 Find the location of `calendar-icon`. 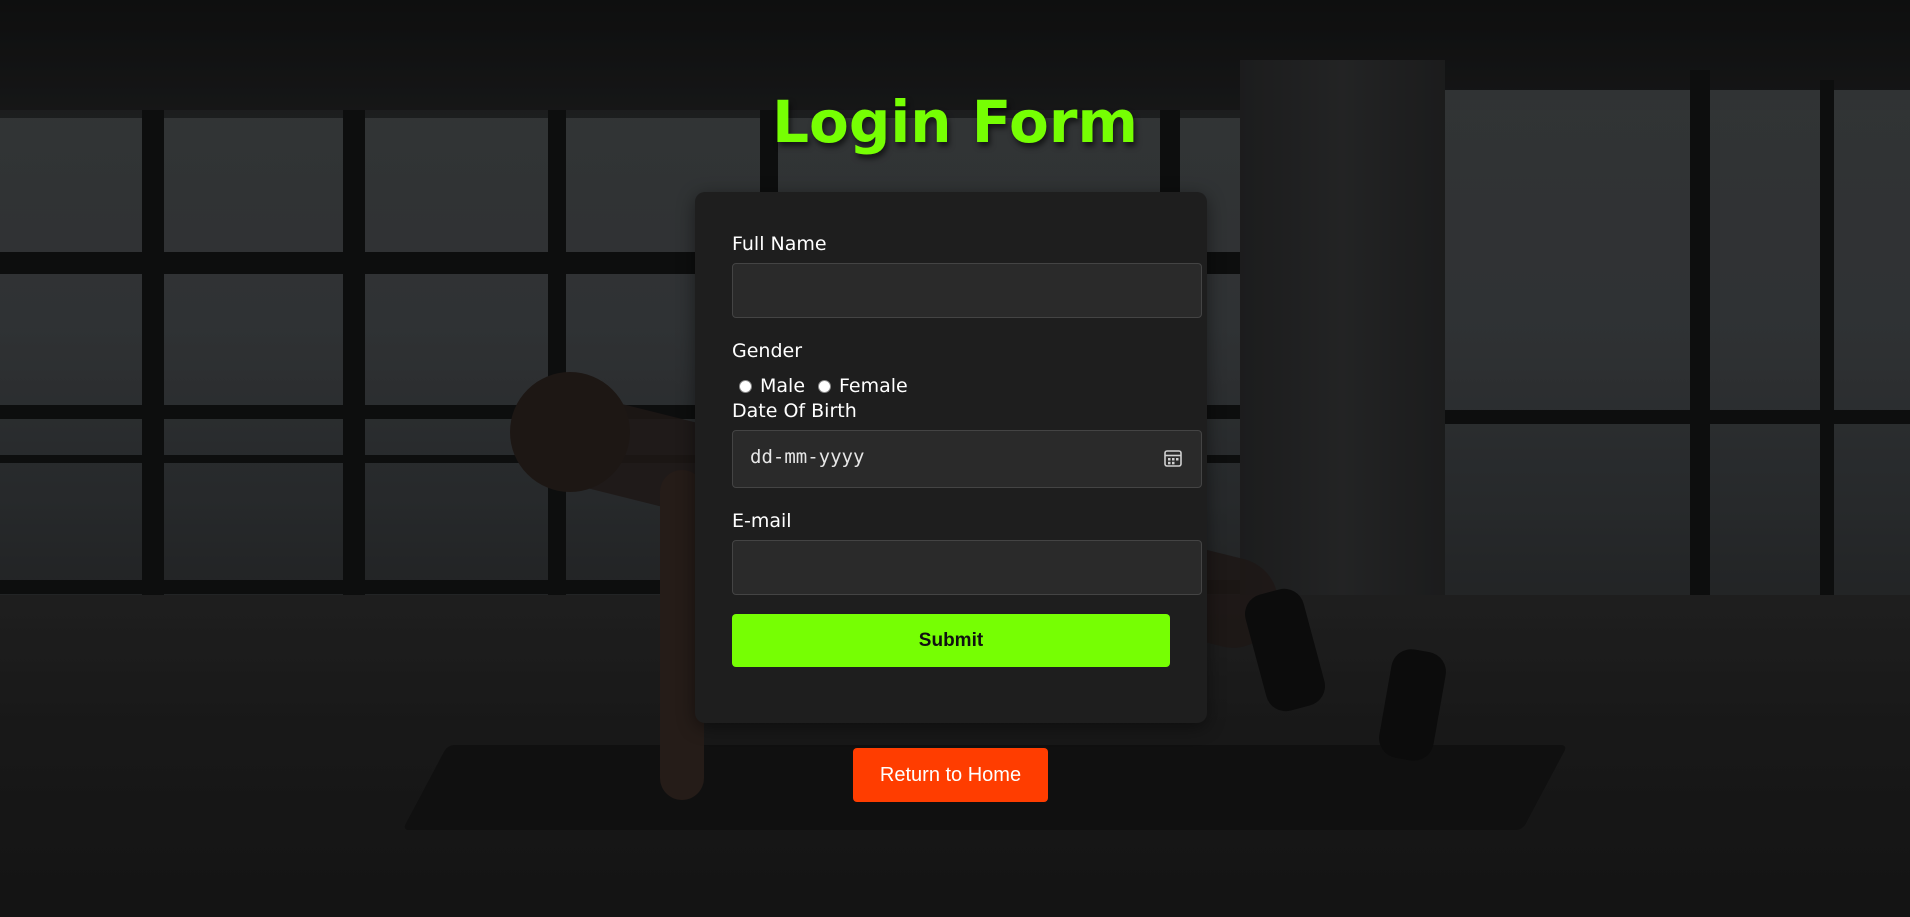

calendar-icon is located at coordinates (1173, 458).